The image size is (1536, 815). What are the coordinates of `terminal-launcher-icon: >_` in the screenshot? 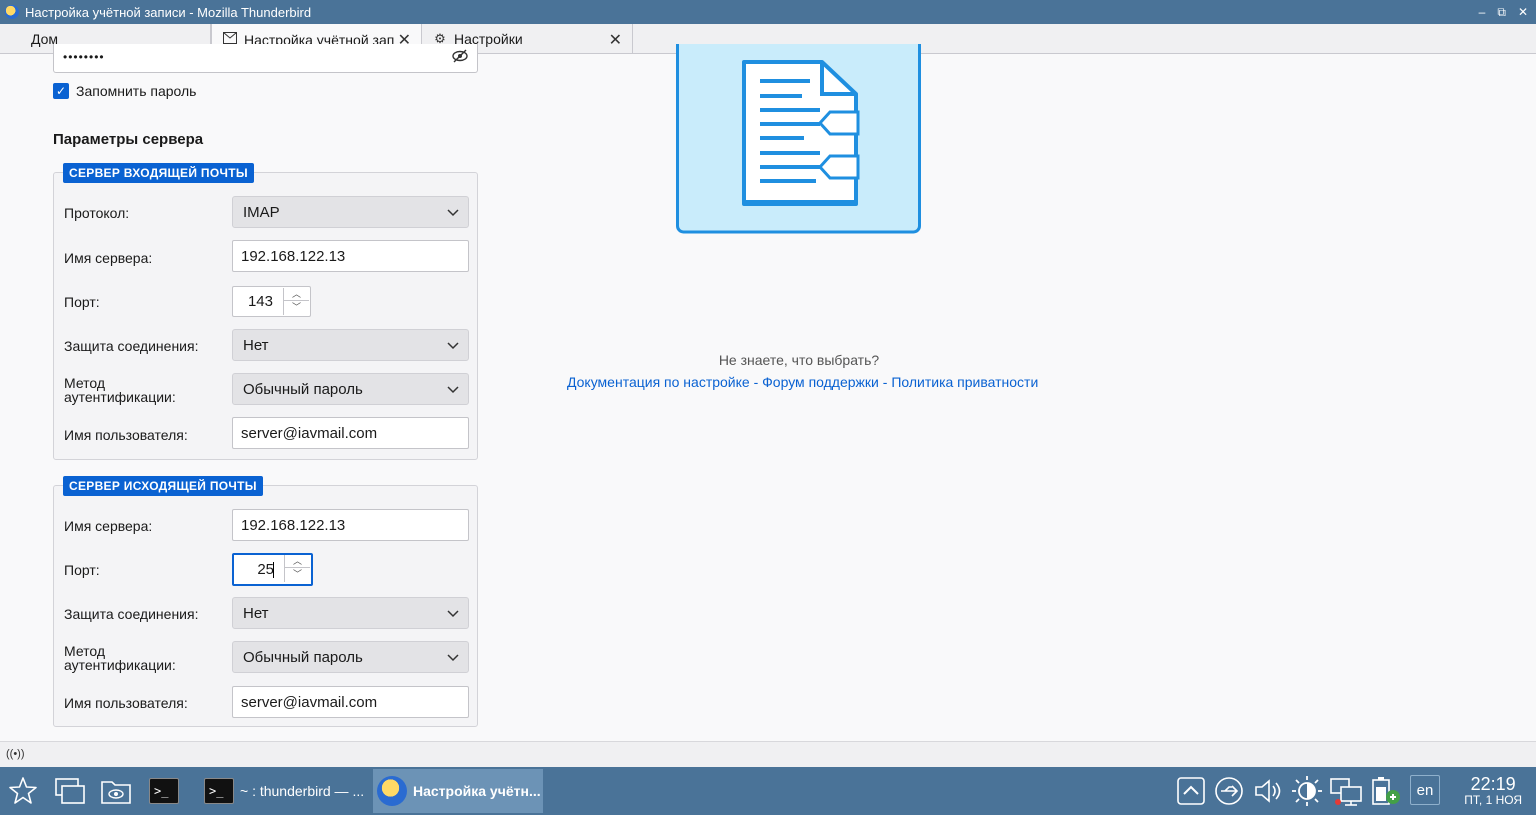 It's located at (164, 791).